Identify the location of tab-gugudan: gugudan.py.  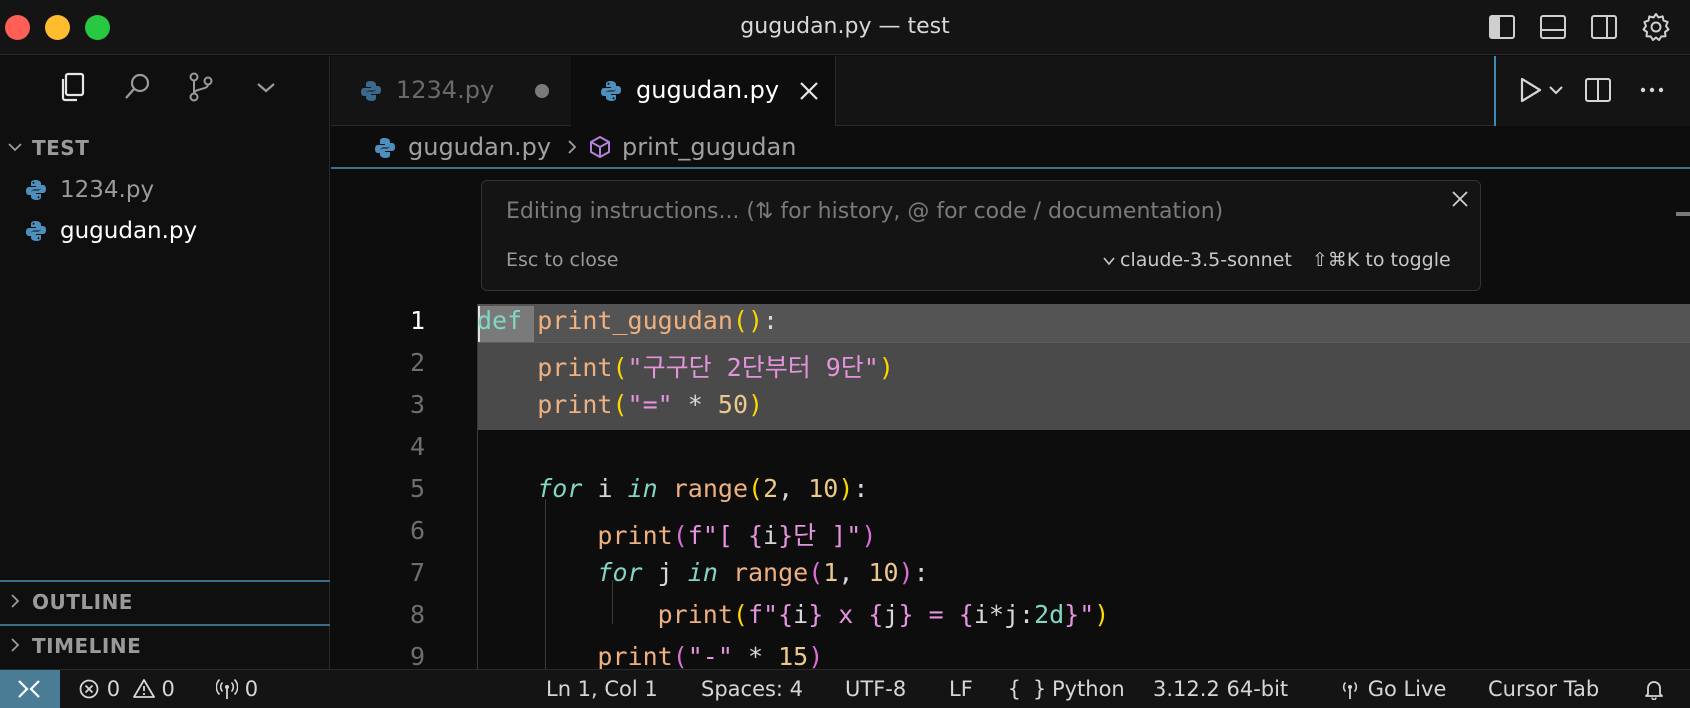
(703, 91).